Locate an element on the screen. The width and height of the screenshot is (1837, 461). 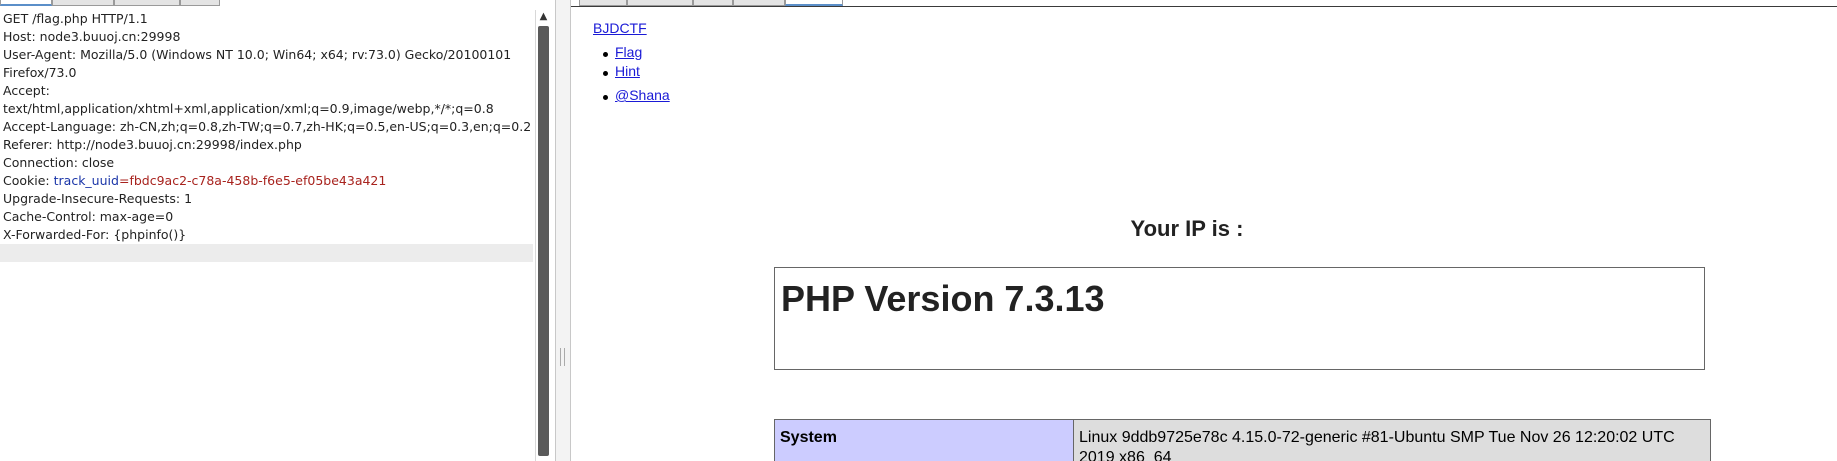
cookie-prefix: Cookie: is located at coordinates (28, 180).